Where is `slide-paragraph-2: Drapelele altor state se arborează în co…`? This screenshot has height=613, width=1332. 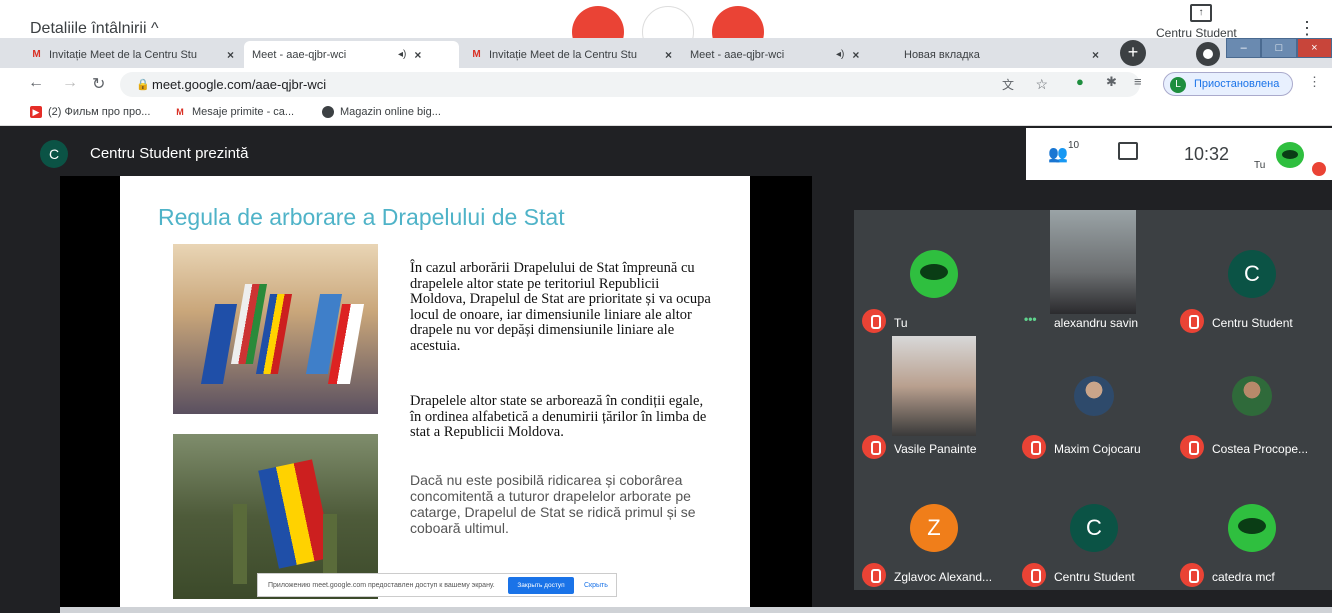 slide-paragraph-2: Drapelele altor state se arborează în co… is located at coordinates (558, 416).